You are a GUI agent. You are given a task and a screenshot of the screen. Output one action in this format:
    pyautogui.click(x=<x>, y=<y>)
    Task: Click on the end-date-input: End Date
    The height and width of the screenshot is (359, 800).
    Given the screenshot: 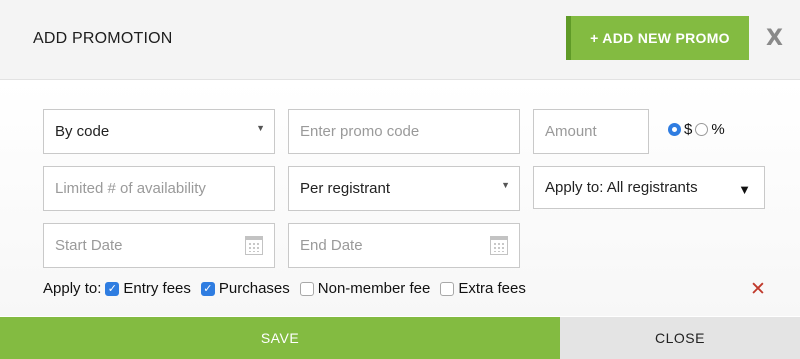 What is the action you would take?
    pyautogui.click(x=404, y=245)
    